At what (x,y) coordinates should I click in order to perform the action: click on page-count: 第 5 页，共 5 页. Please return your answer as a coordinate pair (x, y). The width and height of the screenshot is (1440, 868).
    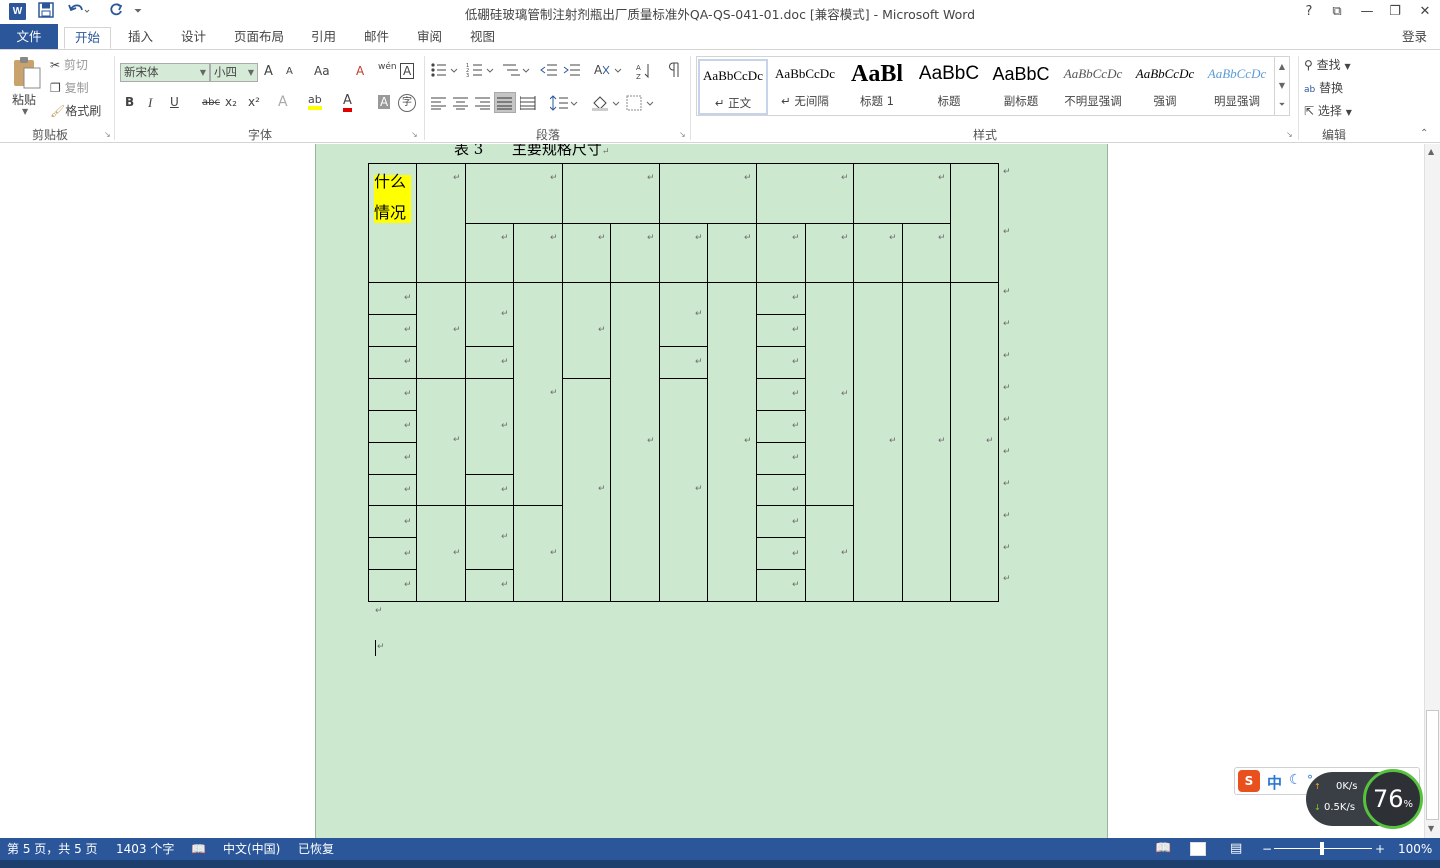
    Looking at the image, I should click on (52, 849).